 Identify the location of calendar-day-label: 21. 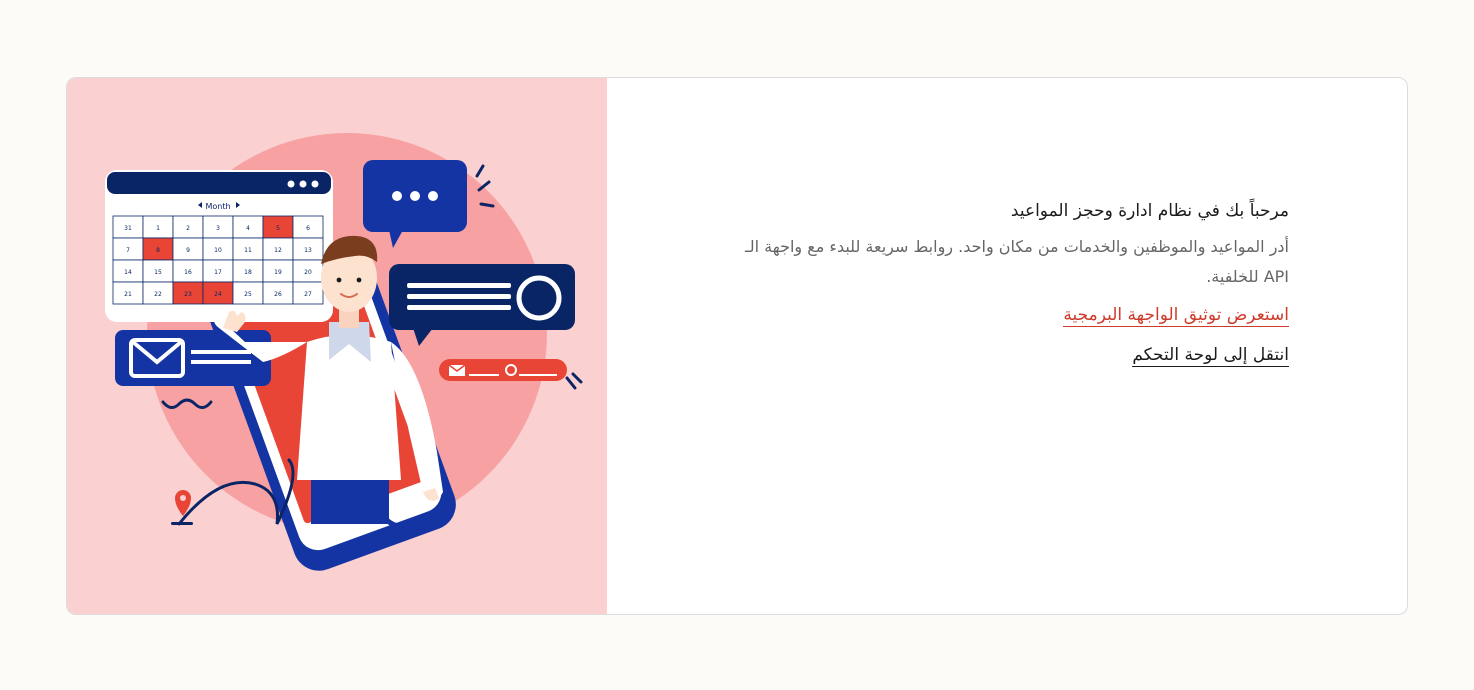
(128, 294).